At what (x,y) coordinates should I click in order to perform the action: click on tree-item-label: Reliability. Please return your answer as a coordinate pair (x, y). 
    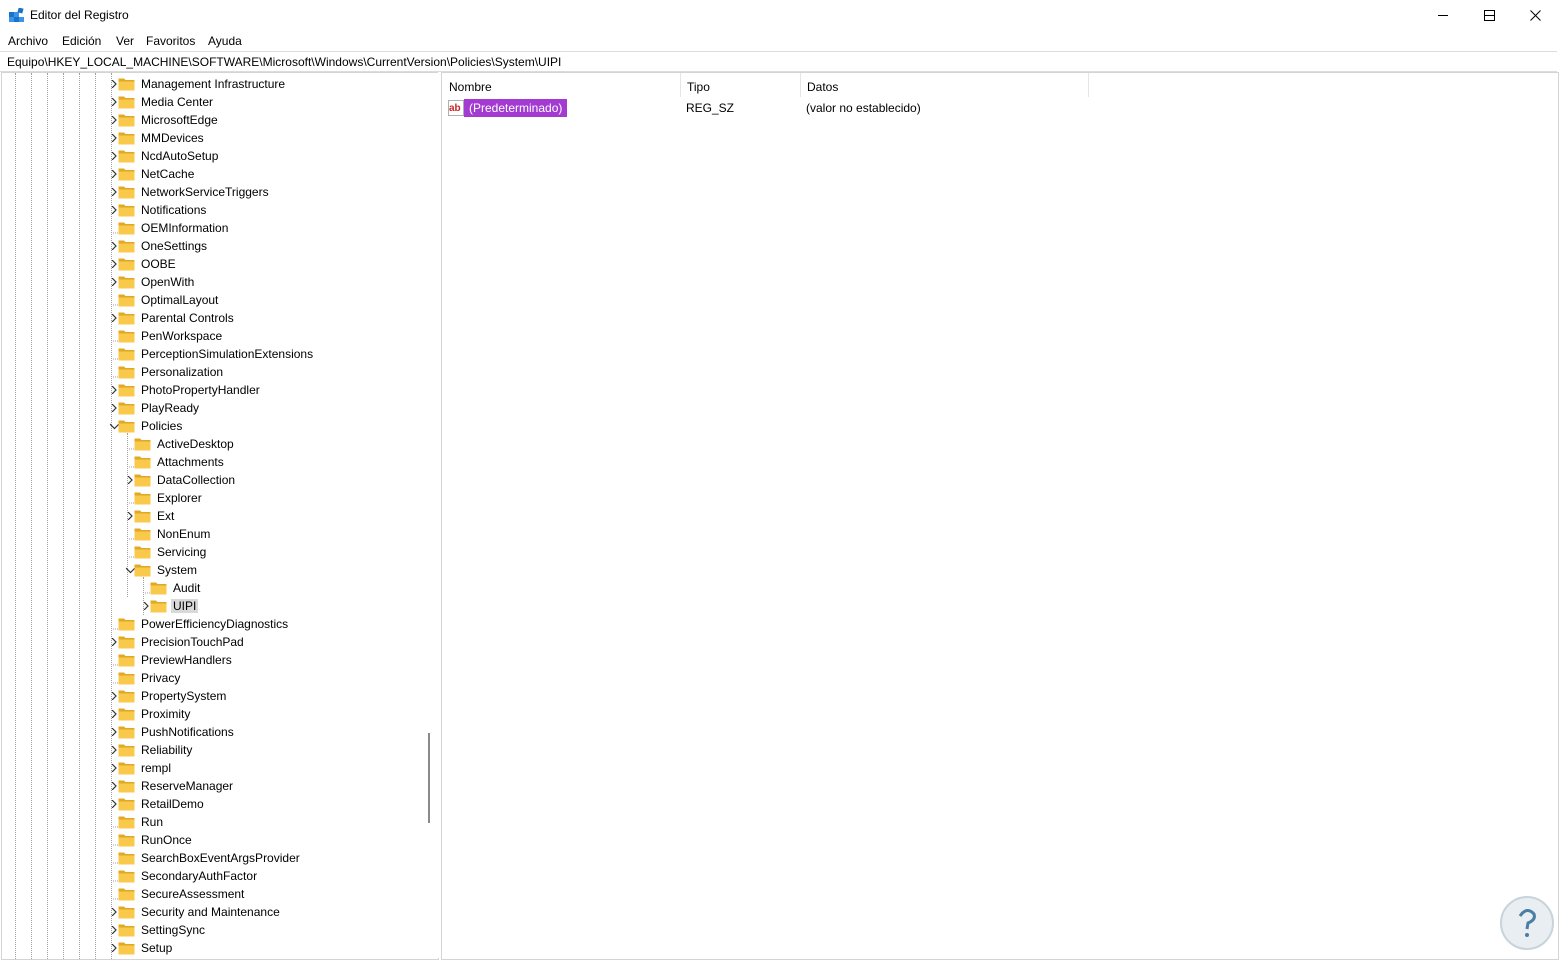
    Looking at the image, I should click on (167, 750).